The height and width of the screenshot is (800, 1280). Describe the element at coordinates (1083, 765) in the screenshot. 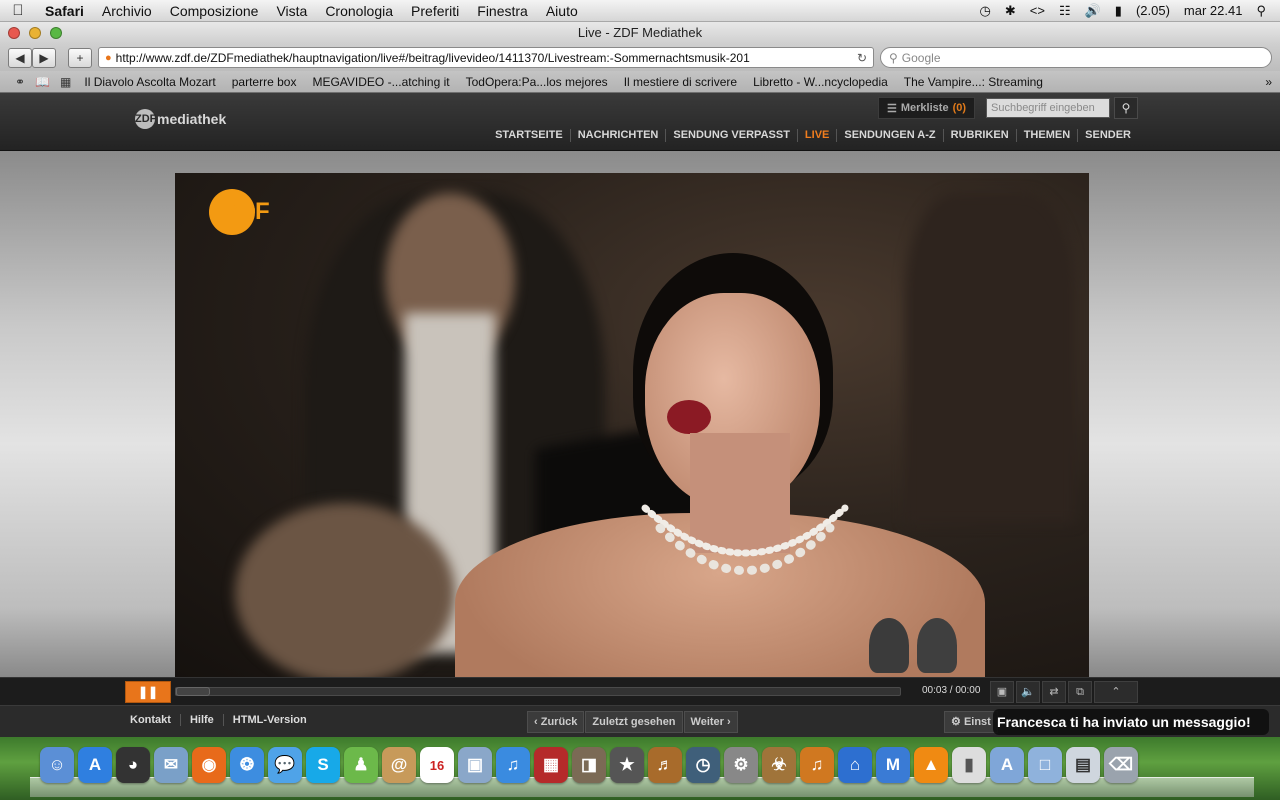

I see `downloads-stack-icon: ▤` at that location.